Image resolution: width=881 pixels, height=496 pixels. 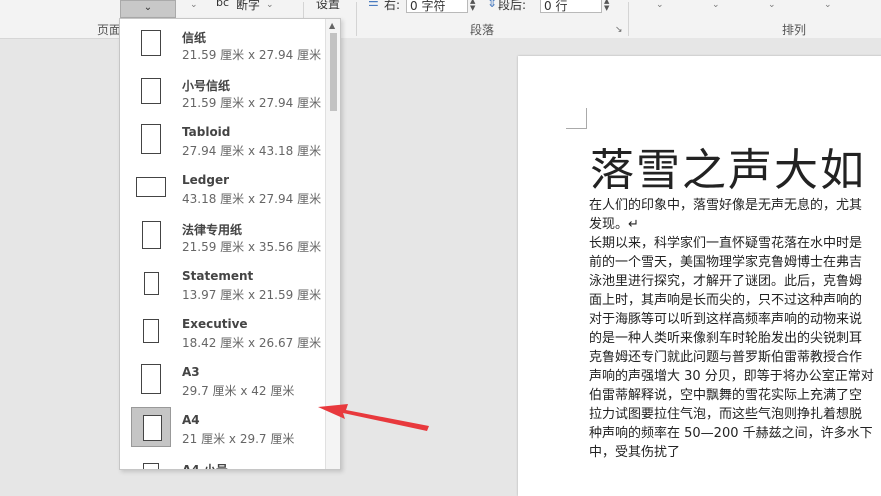 What do you see at coordinates (222, 383) in the screenshot?
I see `paper-size-item: A3 29.7 厘米 x 42 厘米` at bounding box center [222, 383].